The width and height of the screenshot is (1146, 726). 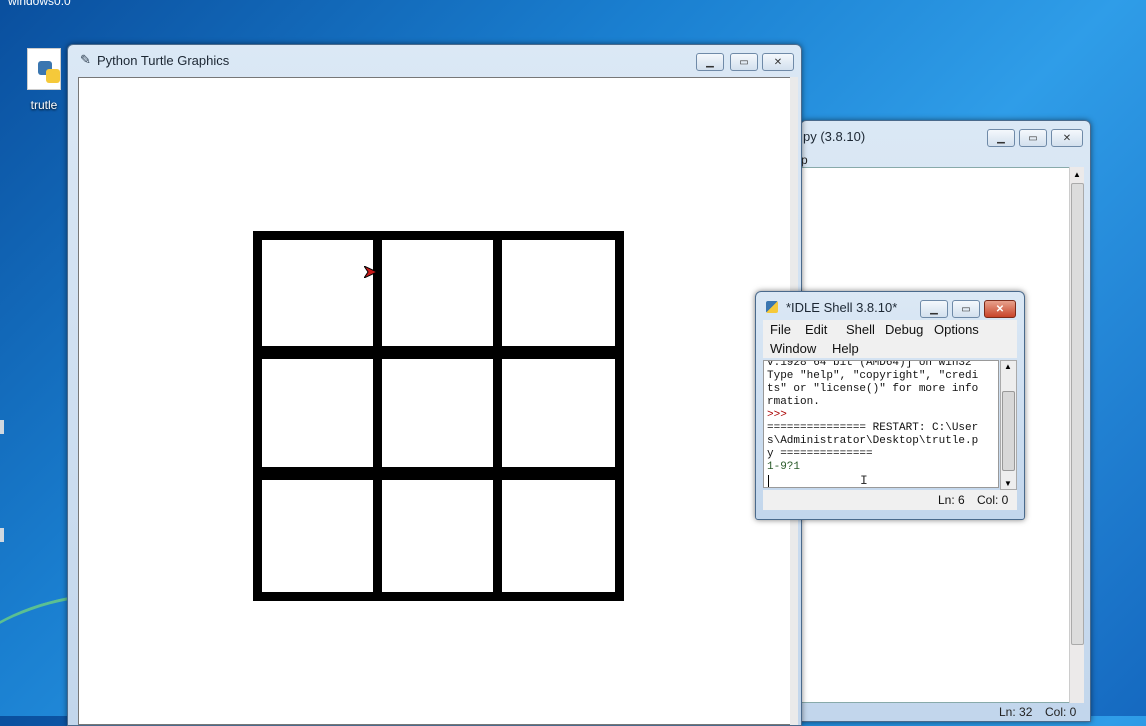 I want to click on desktop-top-text: windows0.0, so click(x=39, y=4).